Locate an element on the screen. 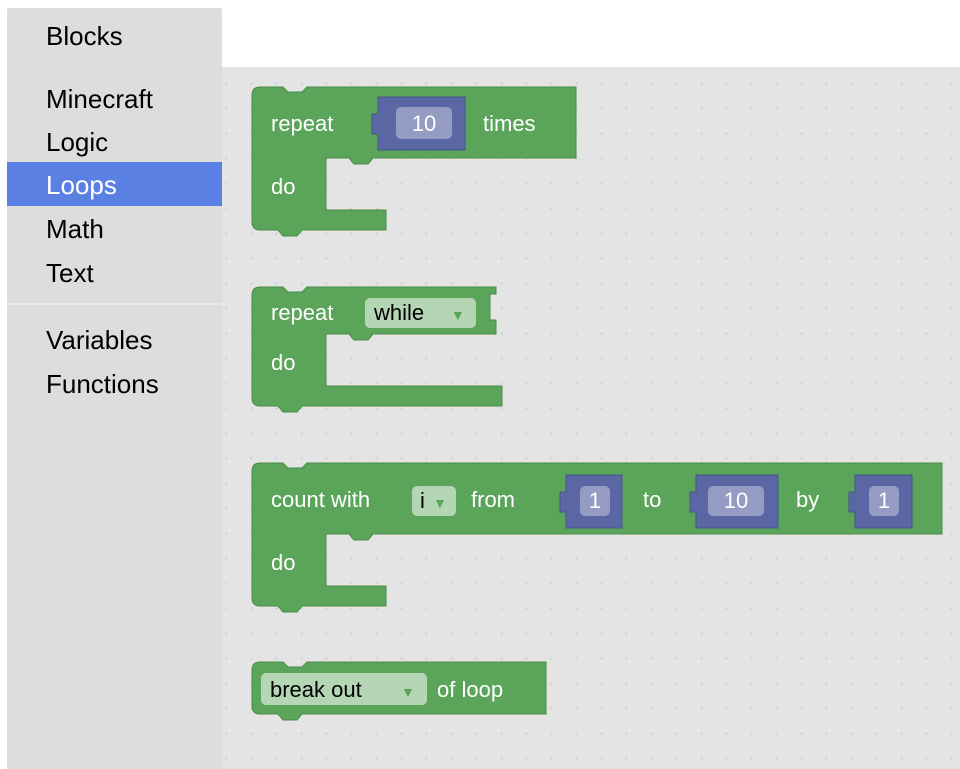 The height and width of the screenshot is (769, 960). toolbox-separator is located at coordinates (114, 304).